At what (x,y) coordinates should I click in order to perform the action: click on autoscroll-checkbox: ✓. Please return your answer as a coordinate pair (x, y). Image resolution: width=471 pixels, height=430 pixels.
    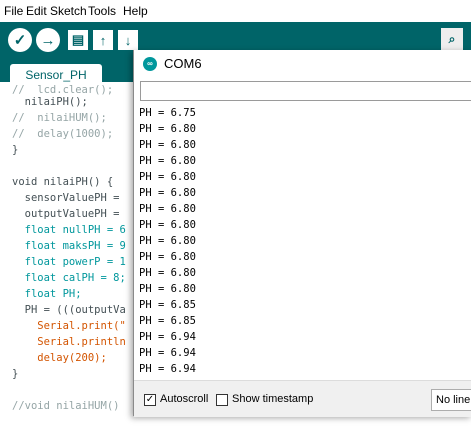
    Looking at the image, I should click on (150, 400).